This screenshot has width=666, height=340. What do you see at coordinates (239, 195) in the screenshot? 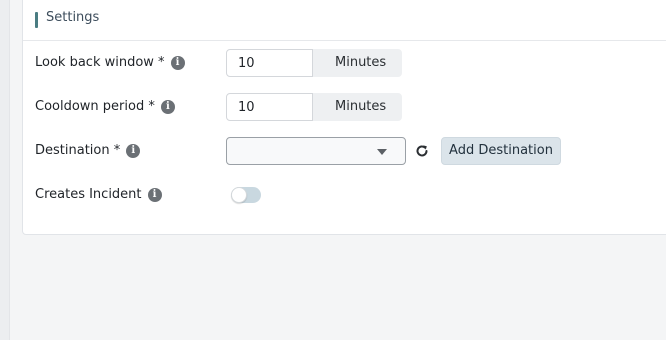
I see `toggle-knob` at bounding box center [239, 195].